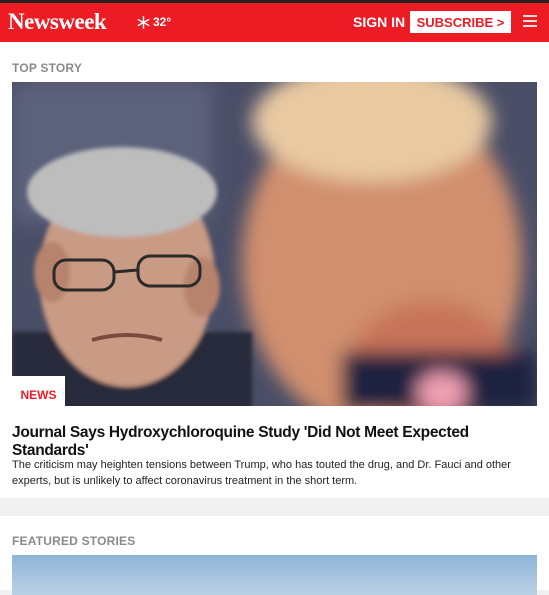 The height and width of the screenshot is (595, 549). What do you see at coordinates (74, 541) in the screenshot?
I see `featured-stories-label: FEATURED STORIES` at bounding box center [74, 541].